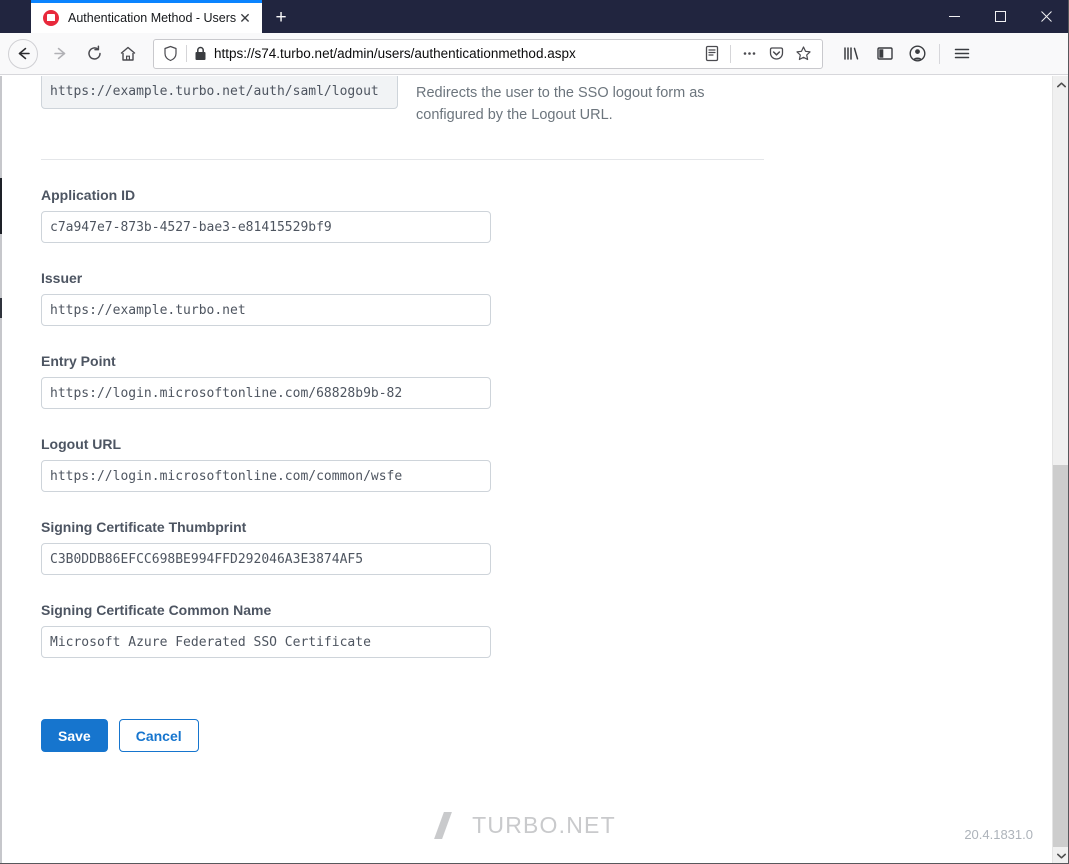 The image size is (1069, 864). I want to click on window-controls, so click(1000, 16).